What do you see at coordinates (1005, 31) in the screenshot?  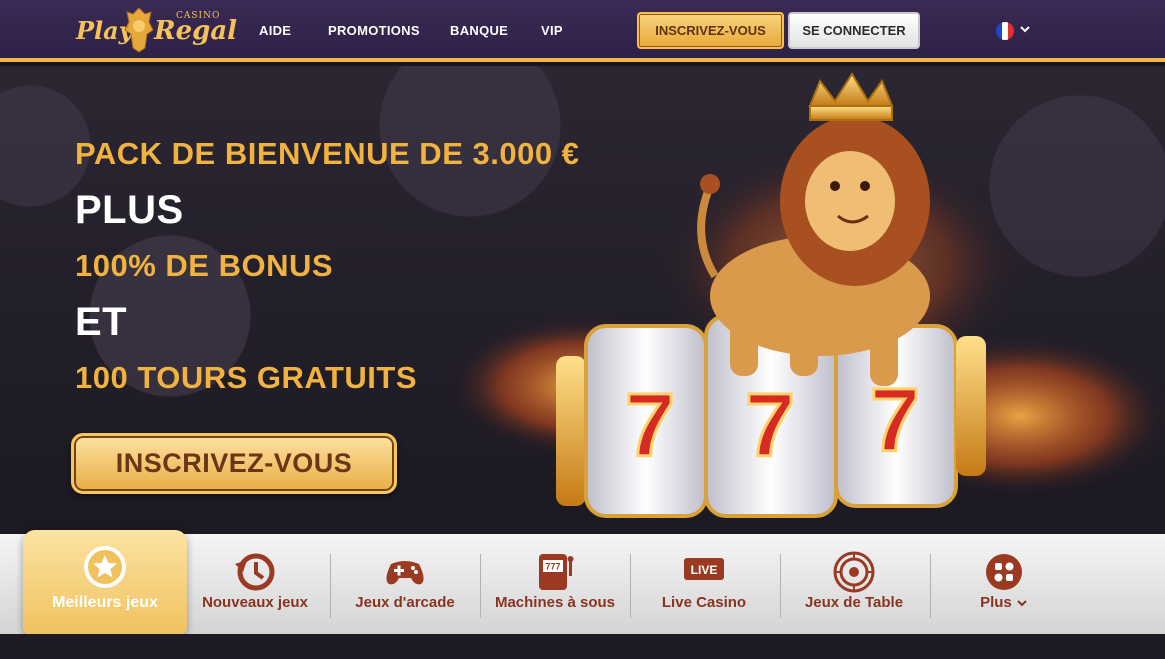 I see `france-flag-icon` at bounding box center [1005, 31].